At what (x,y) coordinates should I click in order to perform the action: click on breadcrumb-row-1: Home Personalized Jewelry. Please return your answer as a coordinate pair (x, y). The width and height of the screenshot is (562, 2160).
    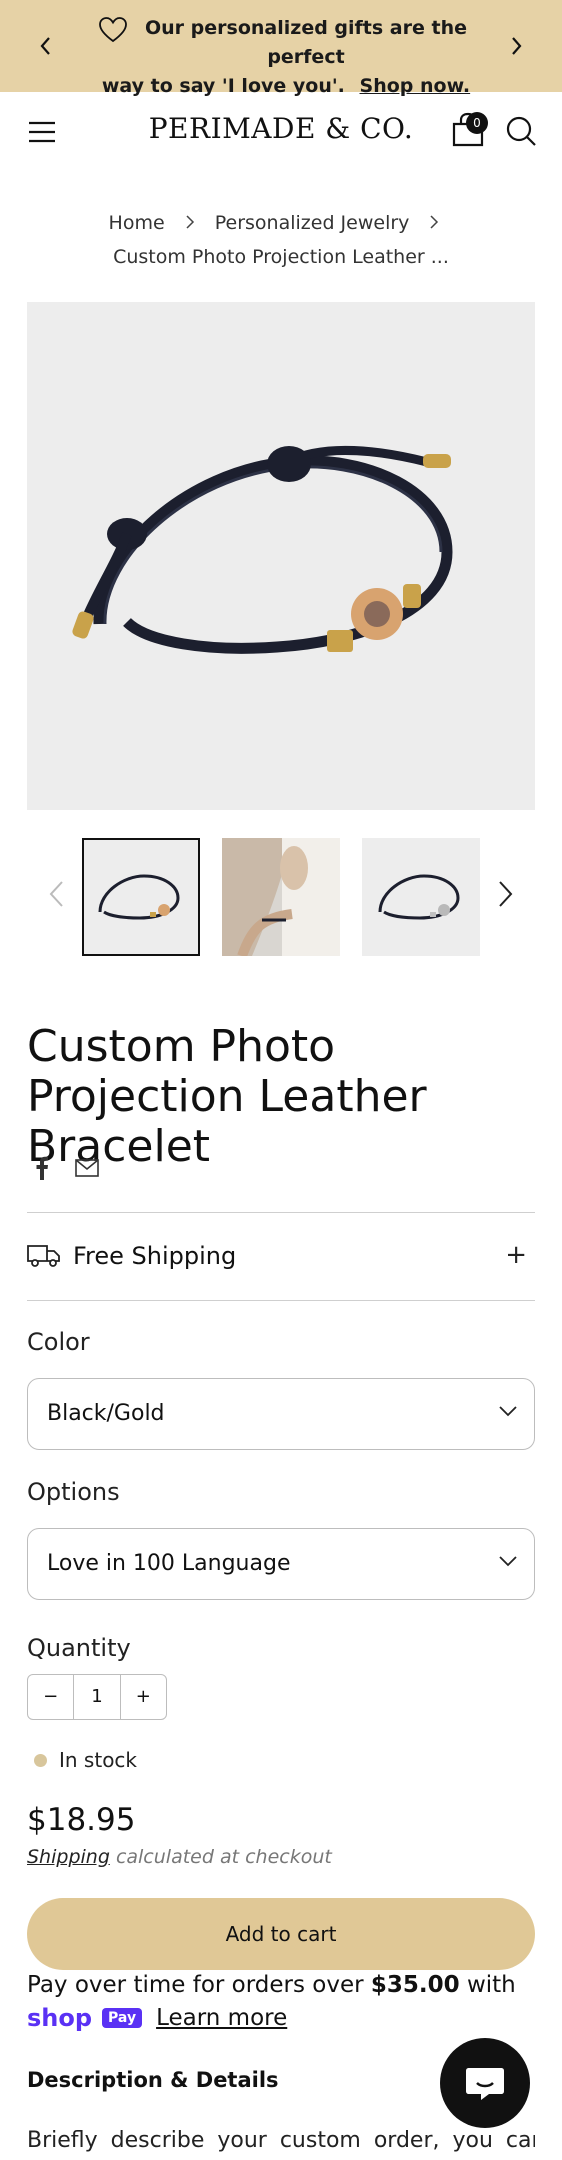
    Looking at the image, I should click on (281, 223).